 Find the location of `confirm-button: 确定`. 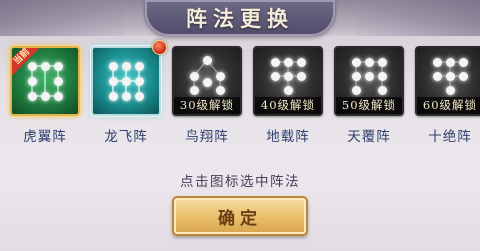

confirm-button: 确定 is located at coordinates (240, 216).